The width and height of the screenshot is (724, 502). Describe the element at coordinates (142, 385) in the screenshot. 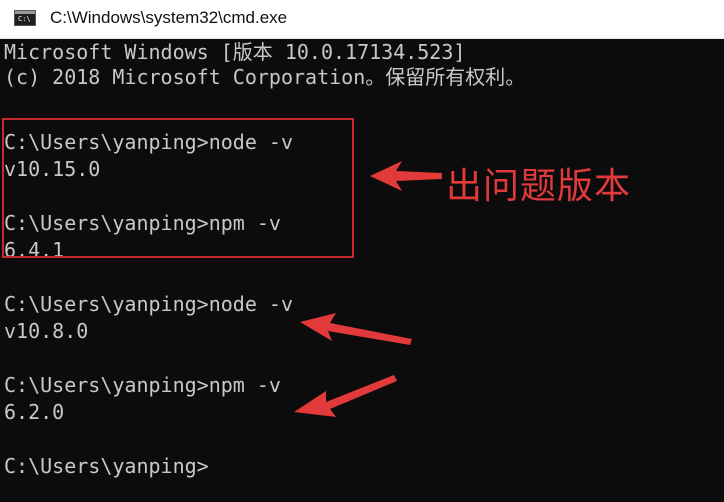

I see `console-line: C:\Users\yanping>npm -v` at that location.